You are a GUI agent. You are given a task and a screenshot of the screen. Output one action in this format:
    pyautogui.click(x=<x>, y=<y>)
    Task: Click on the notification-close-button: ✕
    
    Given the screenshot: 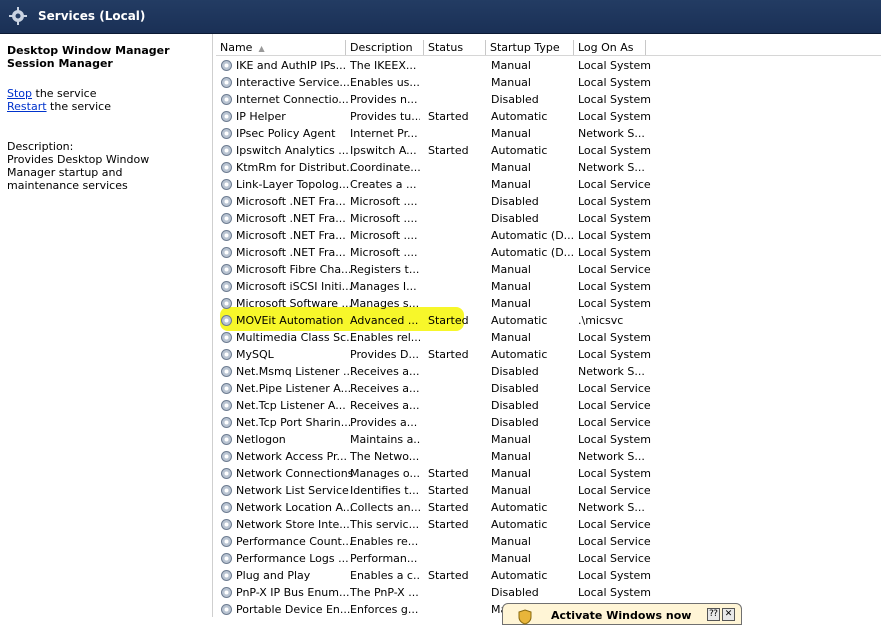 What is the action you would take?
    pyautogui.click(x=728, y=614)
    